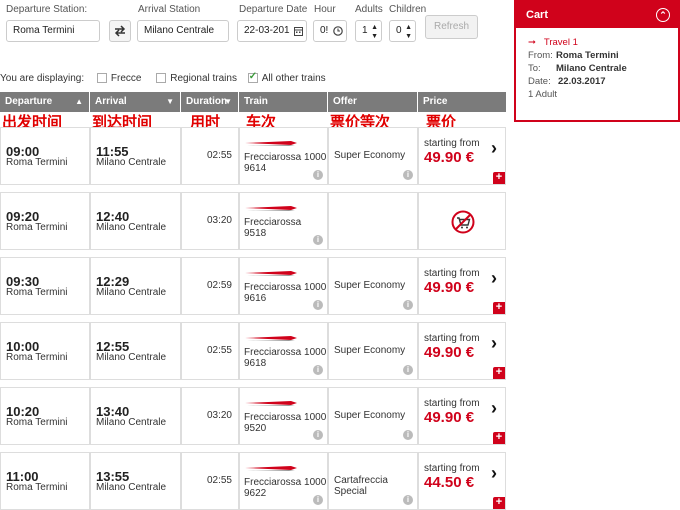  I want to click on hour-input: 0!, so click(330, 31).